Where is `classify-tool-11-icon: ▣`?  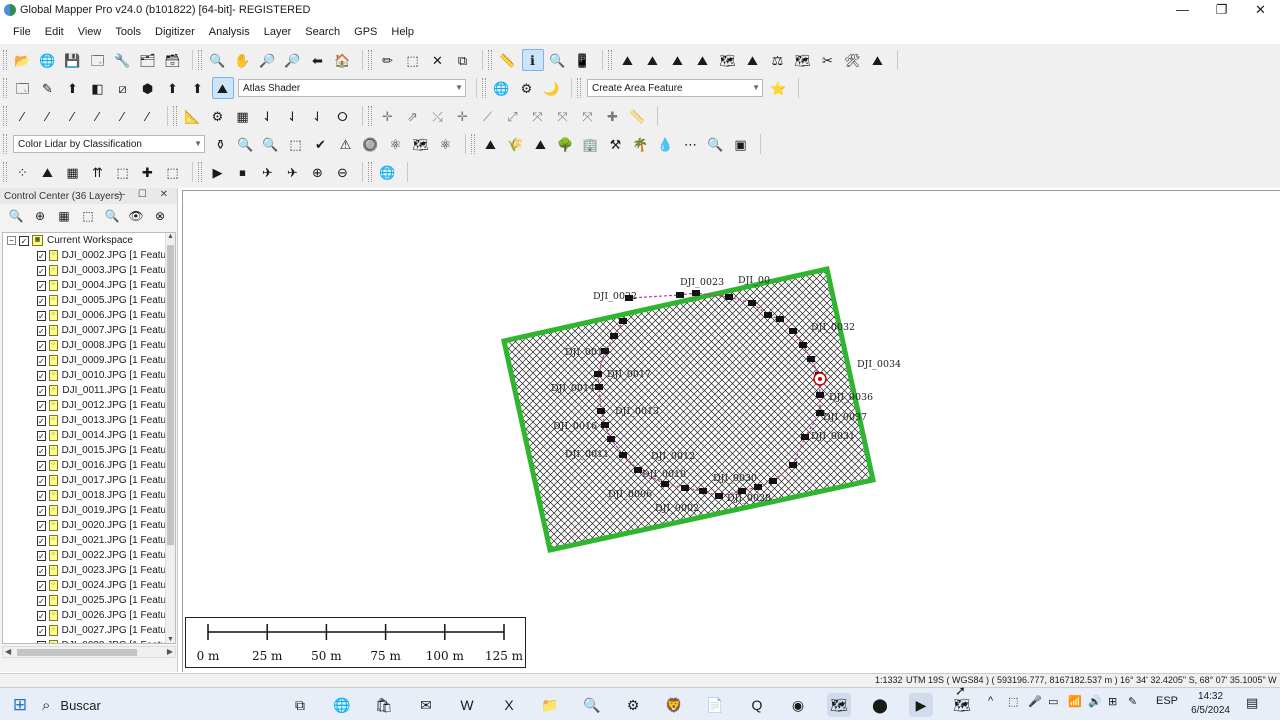 classify-tool-11-icon: ▣ is located at coordinates (741, 144).